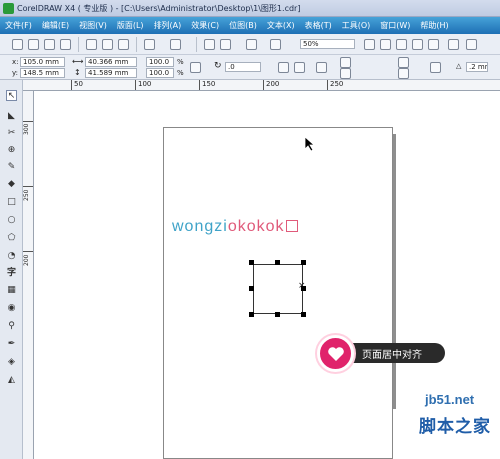 This screenshot has height=459, width=500. Describe the element at coordinates (459, 66) in the screenshot. I see `outline-width-icon: △` at that location.